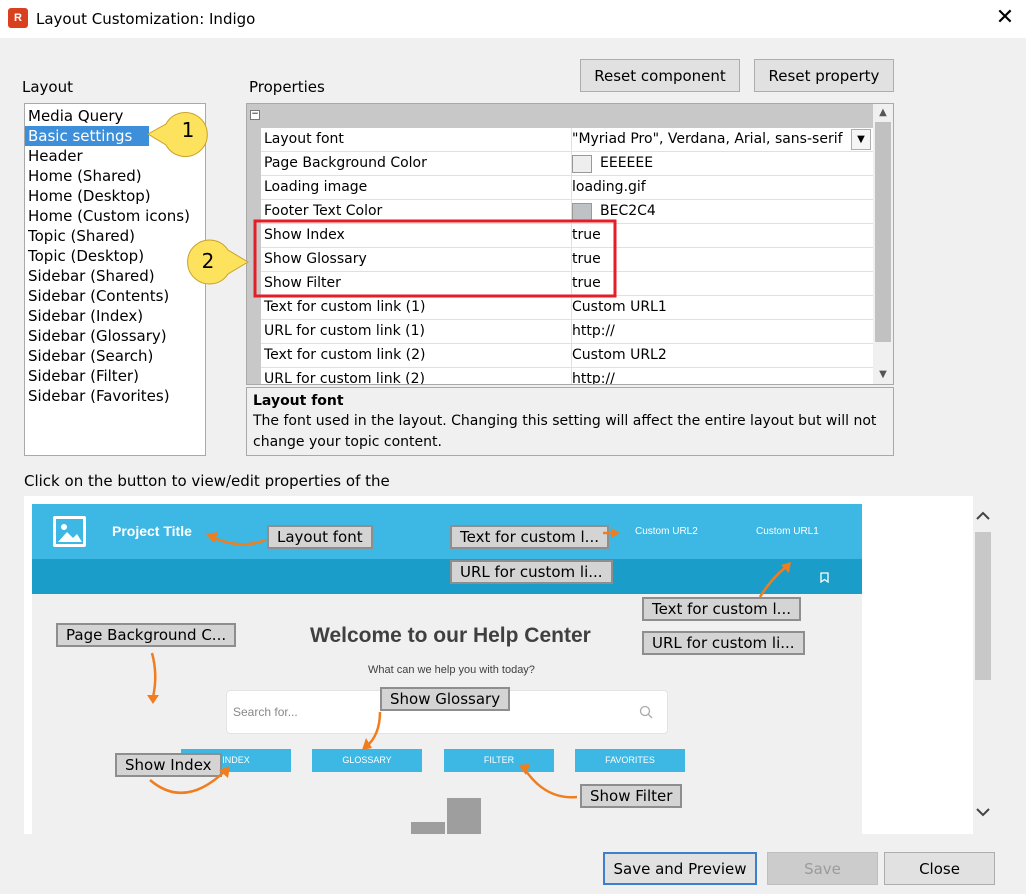 Image resolution: width=1026 pixels, height=894 pixels. What do you see at coordinates (983, 606) in the screenshot?
I see `preview-scroll-thumb` at bounding box center [983, 606].